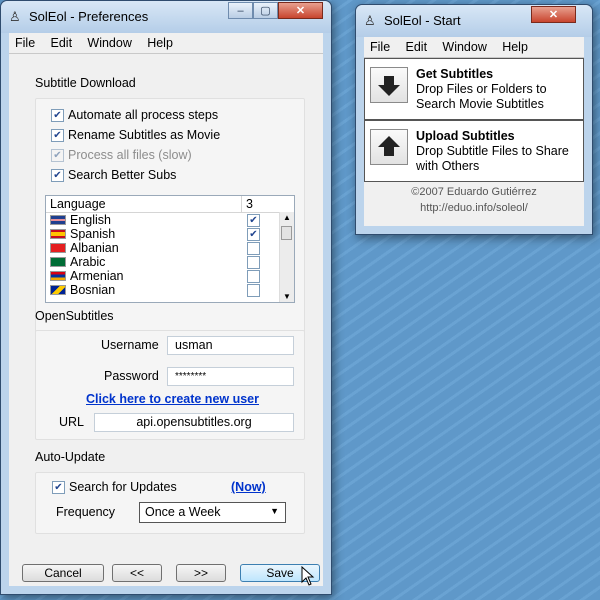 This screenshot has height=600, width=600. What do you see at coordinates (70, 457) in the screenshot?
I see `auto-update-heading: Auto-Update` at bounding box center [70, 457].